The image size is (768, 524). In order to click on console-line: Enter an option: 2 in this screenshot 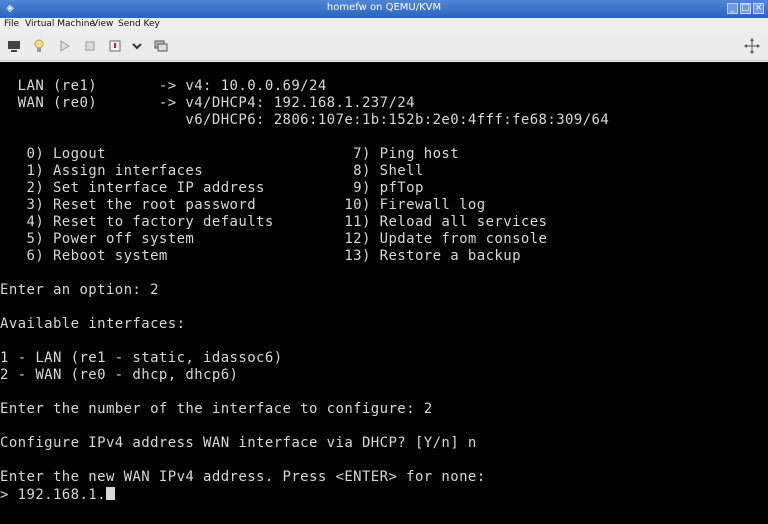, I will do `click(79, 290)`.